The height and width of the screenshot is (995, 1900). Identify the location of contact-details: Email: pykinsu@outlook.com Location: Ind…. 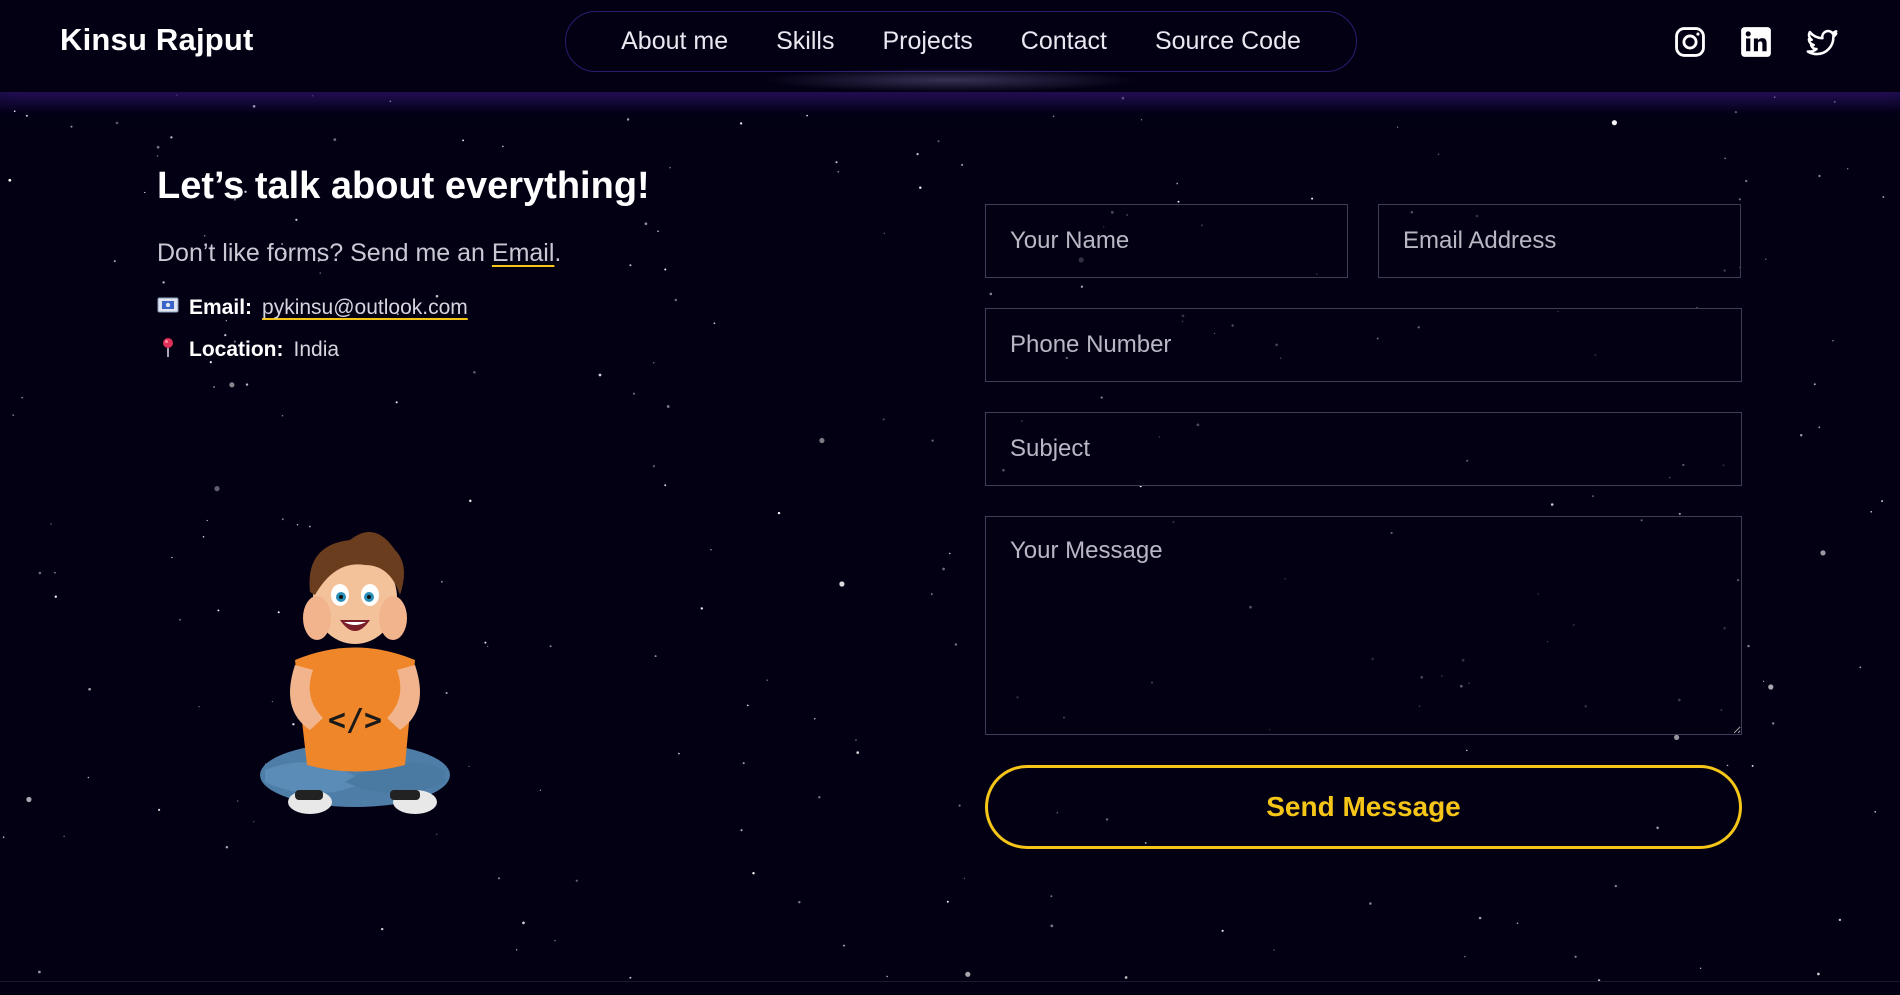
(403, 330).